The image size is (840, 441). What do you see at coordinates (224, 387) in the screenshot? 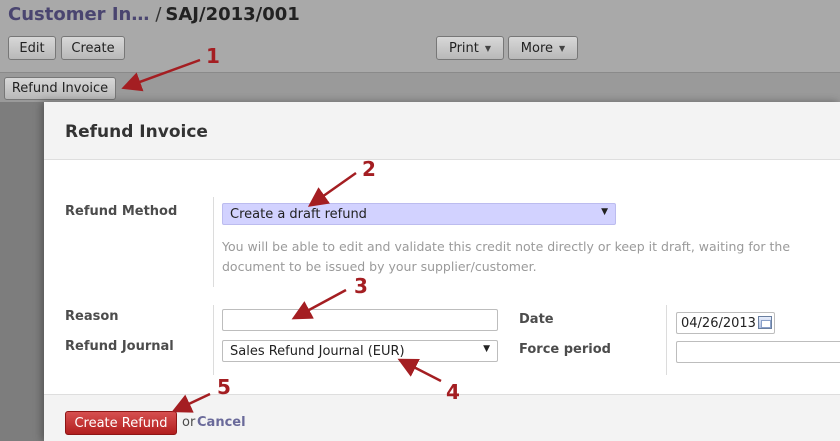
I see `annotation-number-5: 5` at bounding box center [224, 387].